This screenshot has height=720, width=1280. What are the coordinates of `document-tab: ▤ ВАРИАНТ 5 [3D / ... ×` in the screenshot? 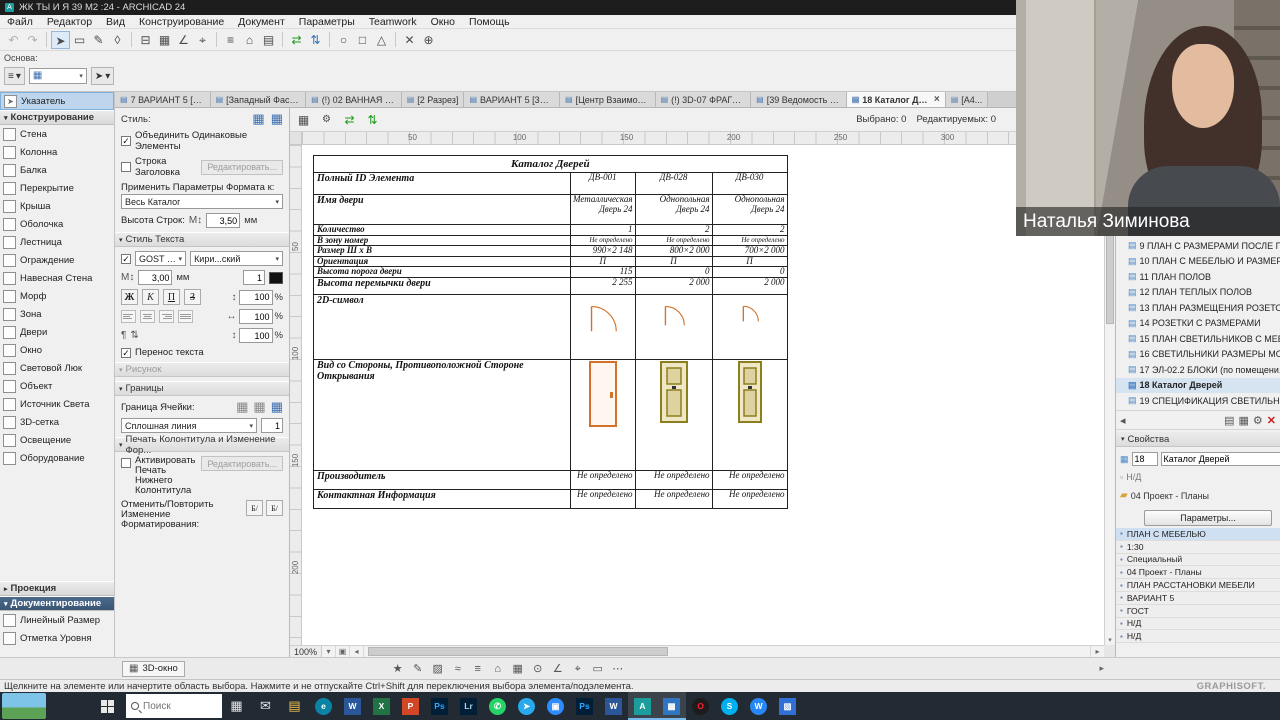 It's located at (512, 99).